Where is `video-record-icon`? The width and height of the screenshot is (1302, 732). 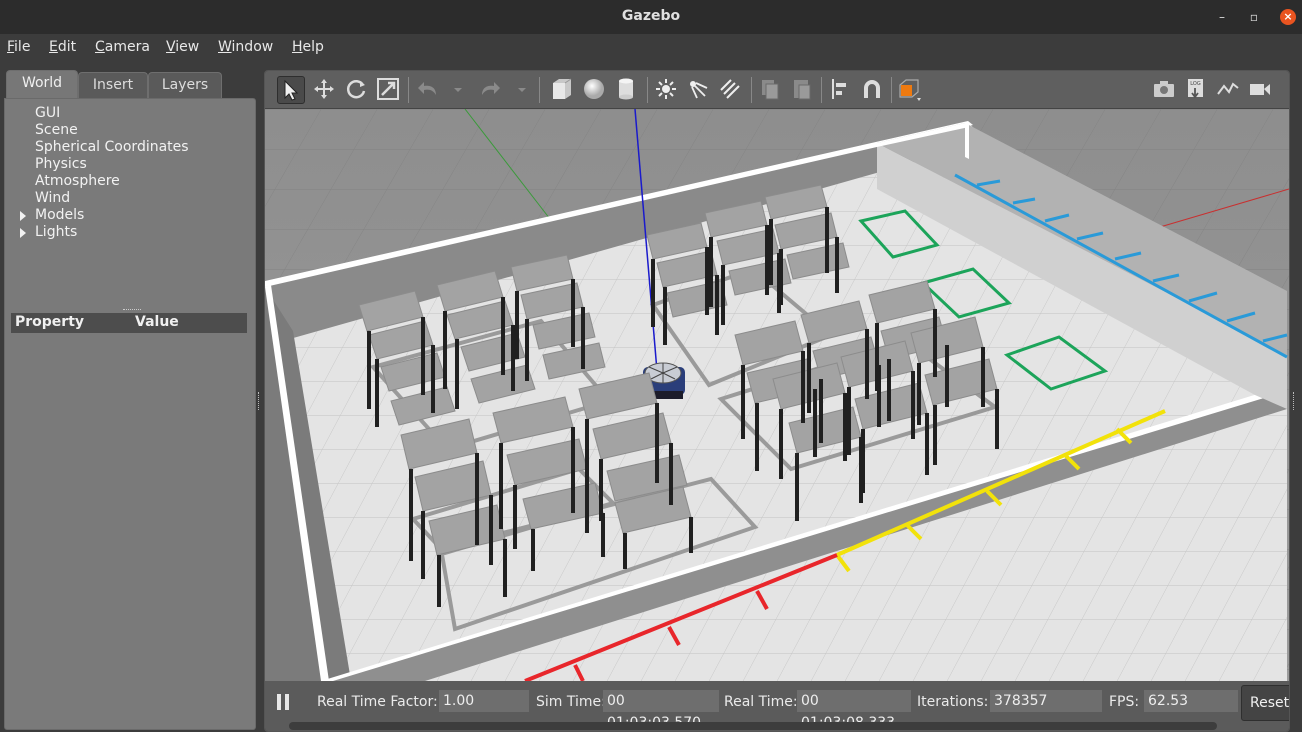
video-record-icon is located at coordinates (1260, 89).